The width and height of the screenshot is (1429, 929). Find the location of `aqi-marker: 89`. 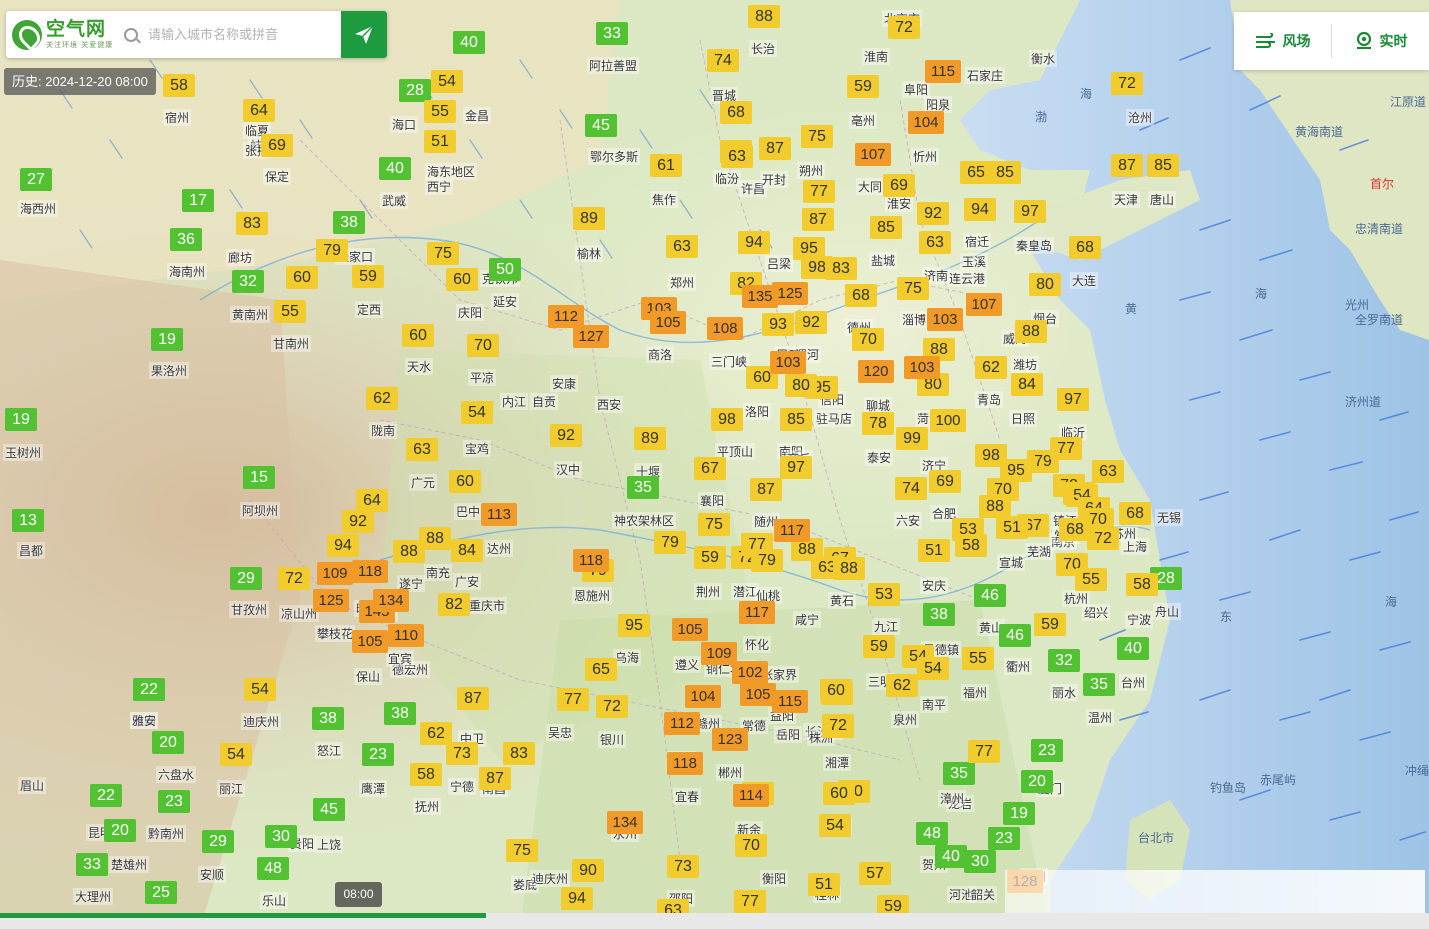

aqi-marker: 89 is located at coordinates (589, 218).